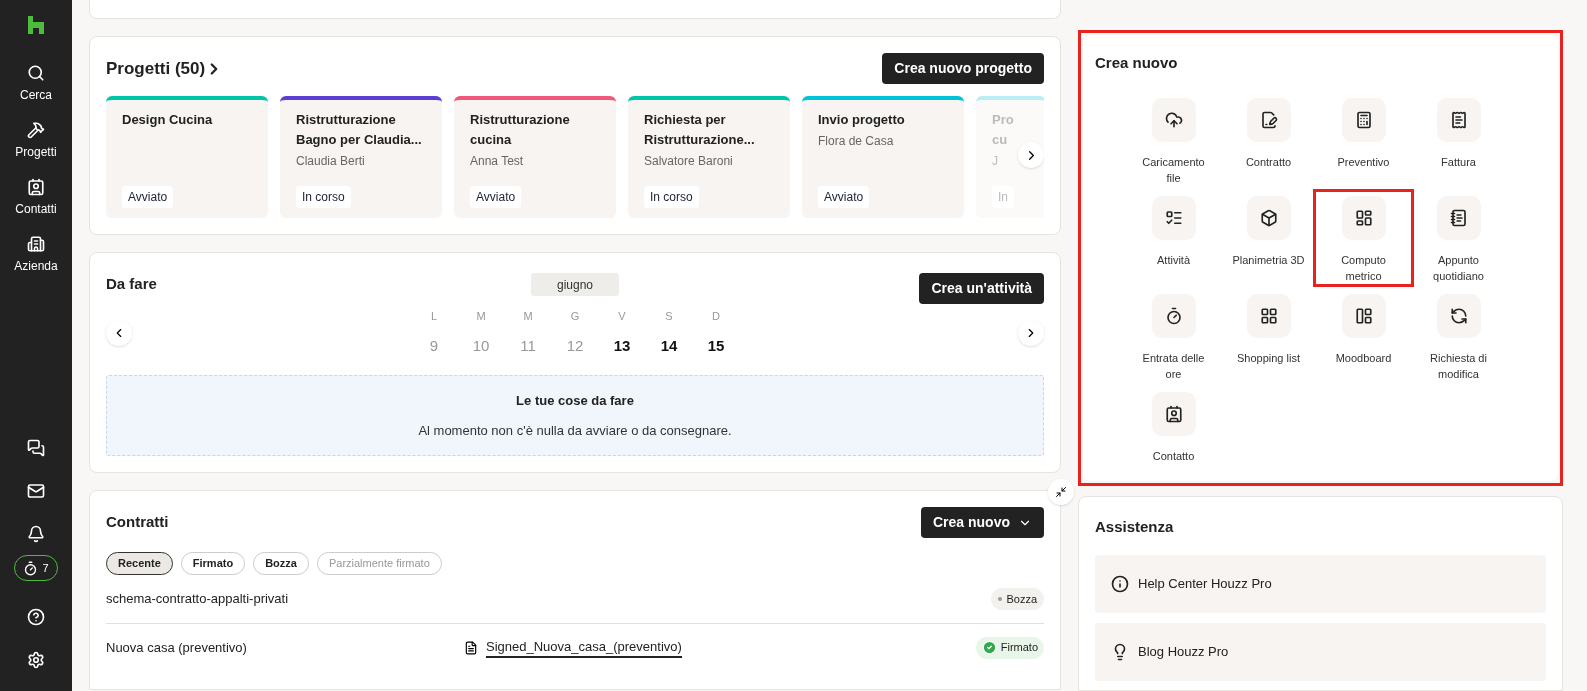  What do you see at coordinates (1009, 647) in the screenshot?
I see `status-tag: Firmato` at bounding box center [1009, 647].